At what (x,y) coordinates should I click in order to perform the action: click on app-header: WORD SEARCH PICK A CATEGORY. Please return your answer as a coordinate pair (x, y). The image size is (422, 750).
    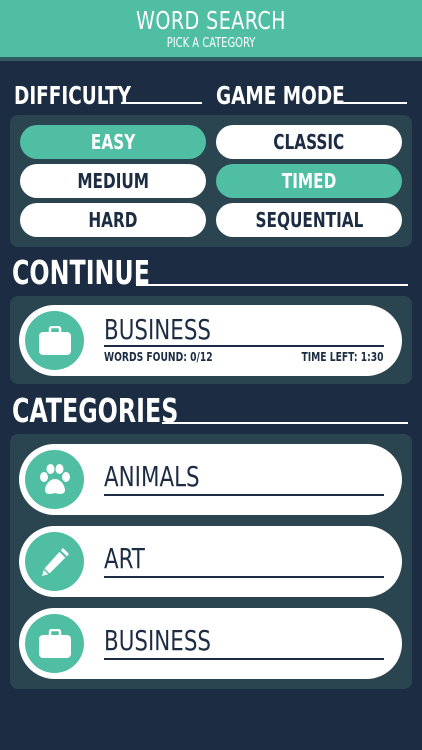
    Looking at the image, I should click on (211, 28).